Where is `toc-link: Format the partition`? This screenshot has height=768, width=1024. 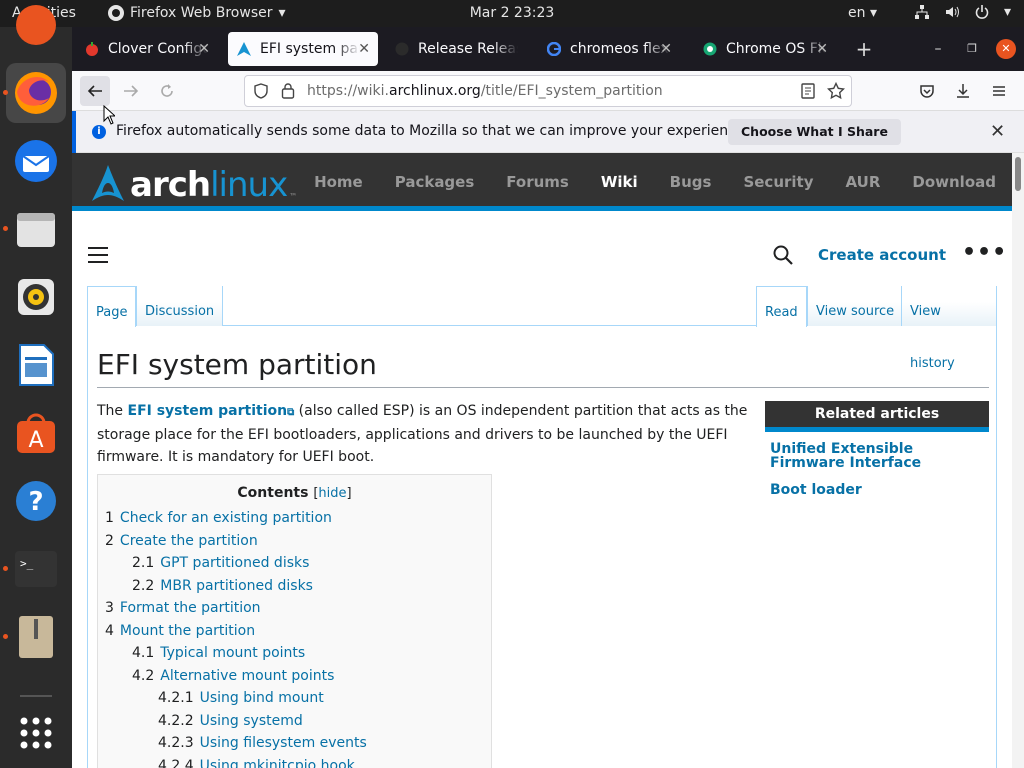
toc-link: Format the partition is located at coordinates (190, 608).